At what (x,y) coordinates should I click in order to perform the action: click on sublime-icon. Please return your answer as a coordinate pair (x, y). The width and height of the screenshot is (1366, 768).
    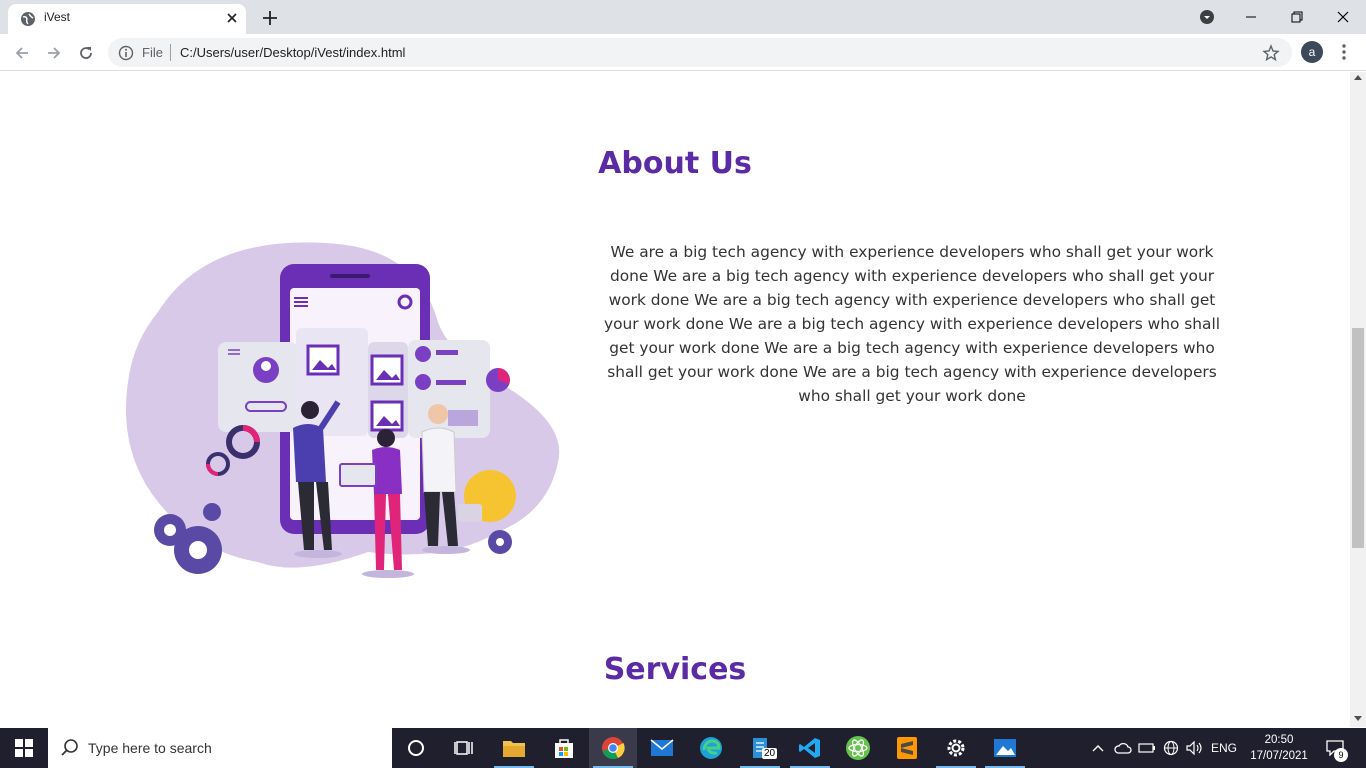
    Looking at the image, I should click on (907, 748).